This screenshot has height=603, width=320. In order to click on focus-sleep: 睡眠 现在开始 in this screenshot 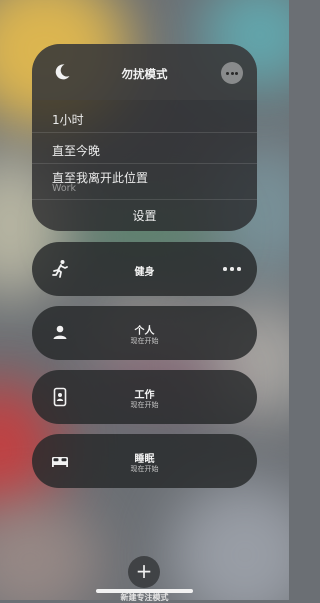, I will do `click(144, 461)`.